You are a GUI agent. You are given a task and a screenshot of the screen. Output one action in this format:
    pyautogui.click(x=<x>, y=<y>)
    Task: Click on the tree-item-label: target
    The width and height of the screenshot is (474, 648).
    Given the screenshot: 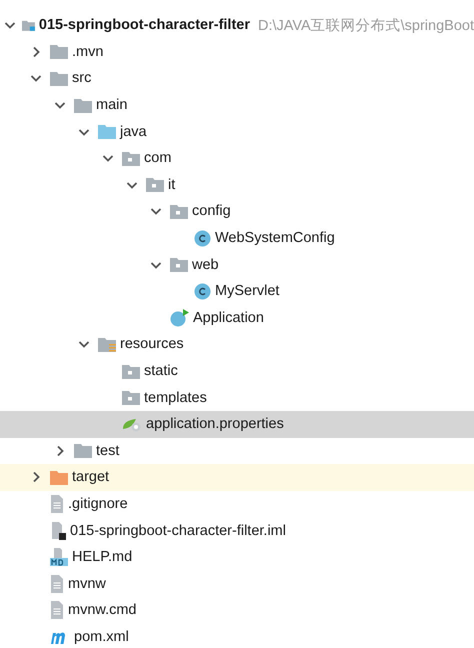 What is the action you would take?
    pyautogui.click(x=91, y=477)
    